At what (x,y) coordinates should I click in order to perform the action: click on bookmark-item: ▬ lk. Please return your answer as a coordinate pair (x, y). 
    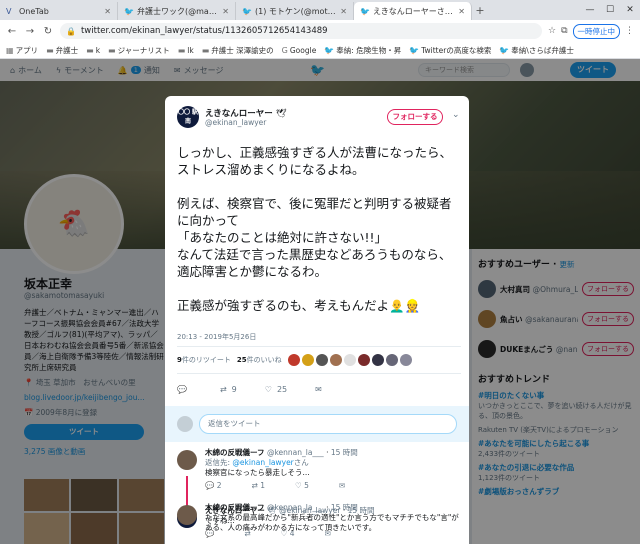
    Looking at the image, I should click on (186, 50).